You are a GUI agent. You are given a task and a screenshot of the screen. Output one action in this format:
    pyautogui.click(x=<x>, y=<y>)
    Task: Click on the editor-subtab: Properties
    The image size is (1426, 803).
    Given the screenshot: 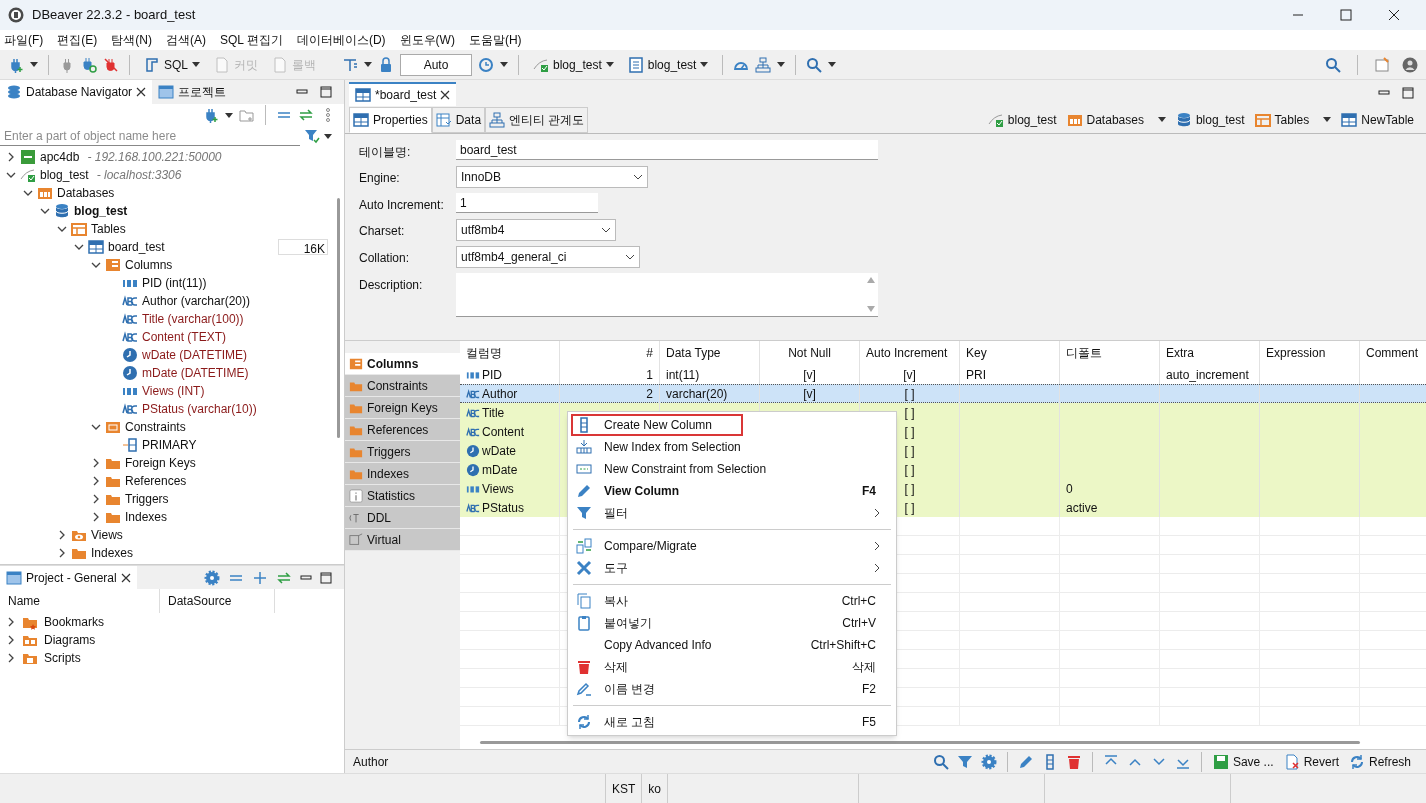 What is the action you would take?
    pyautogui.click(x=390, y=119)
    